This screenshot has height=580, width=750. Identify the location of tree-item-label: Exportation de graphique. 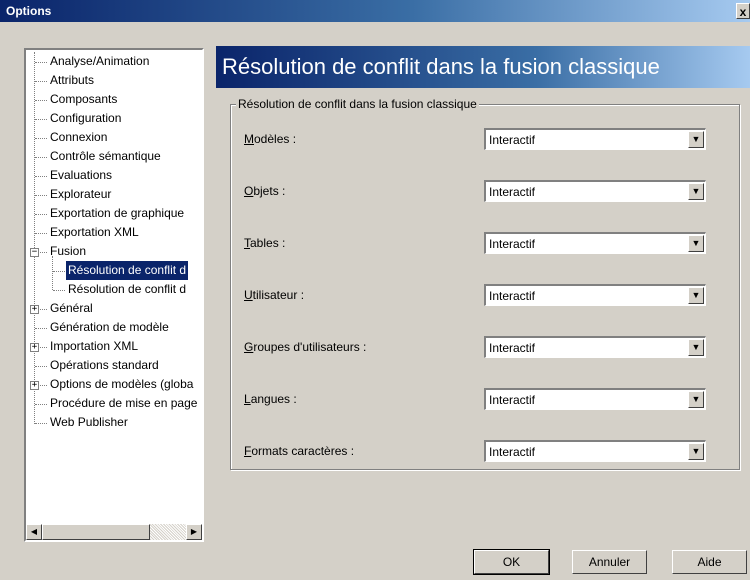
(117, 213).